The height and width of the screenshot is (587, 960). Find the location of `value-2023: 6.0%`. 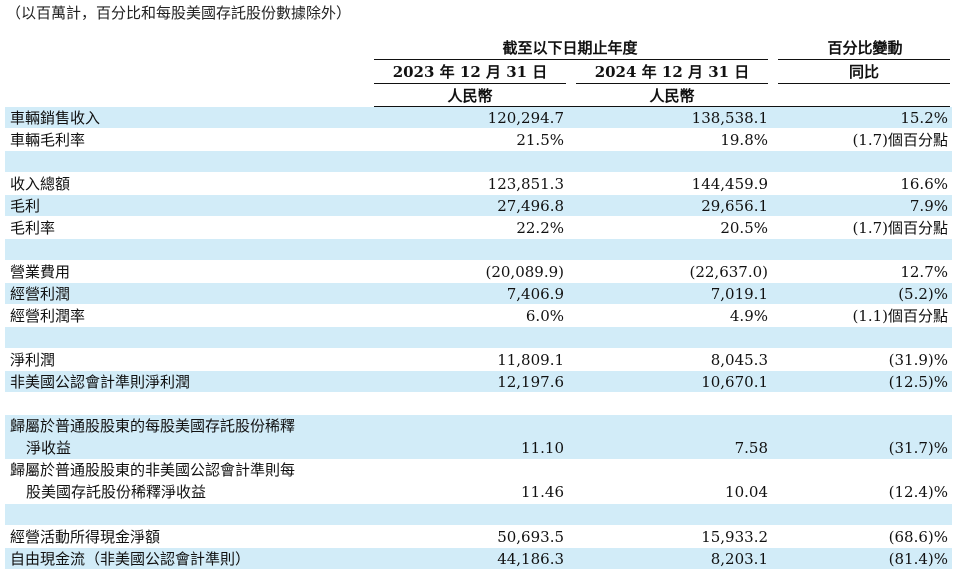

value-2023: 6.0% is located at coordinates (544, 316).